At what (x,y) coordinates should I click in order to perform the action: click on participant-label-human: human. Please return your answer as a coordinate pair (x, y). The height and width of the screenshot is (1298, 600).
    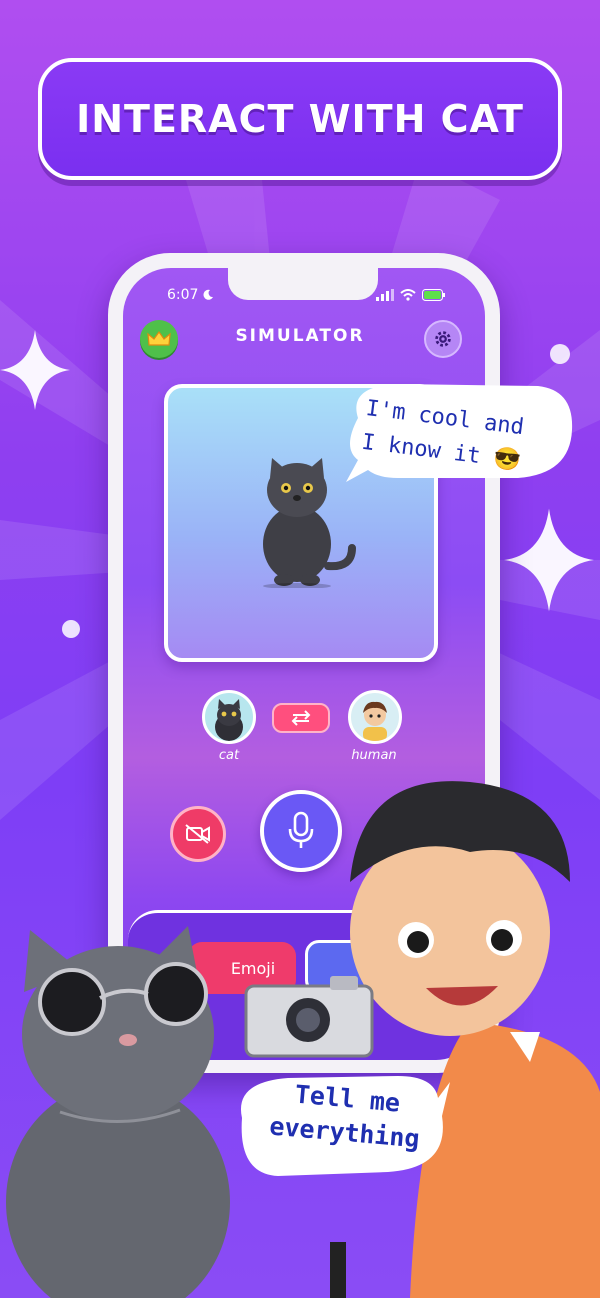
    Looking at the image, I should click on (374, 755).